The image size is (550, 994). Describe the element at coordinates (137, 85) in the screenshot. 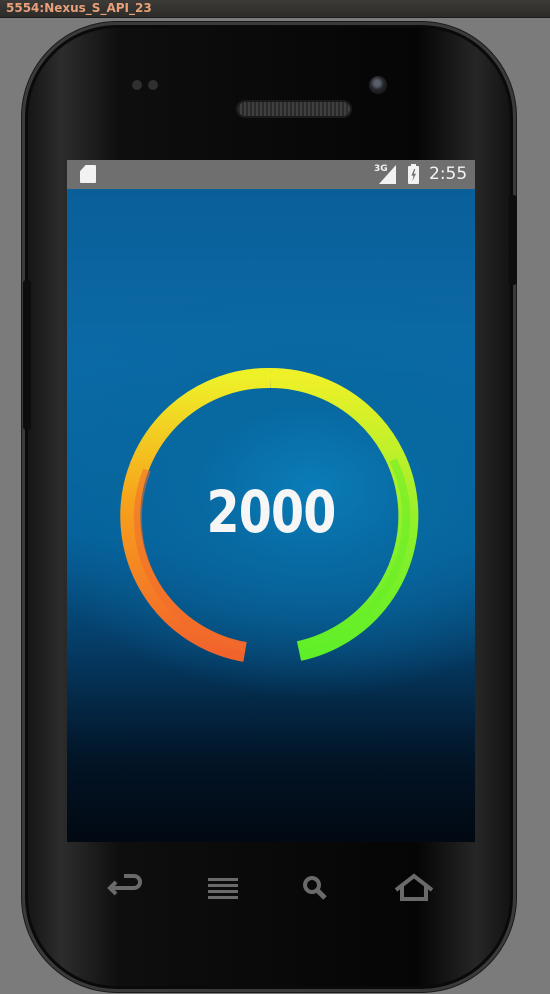

I see `proximity-sensor` at that location.